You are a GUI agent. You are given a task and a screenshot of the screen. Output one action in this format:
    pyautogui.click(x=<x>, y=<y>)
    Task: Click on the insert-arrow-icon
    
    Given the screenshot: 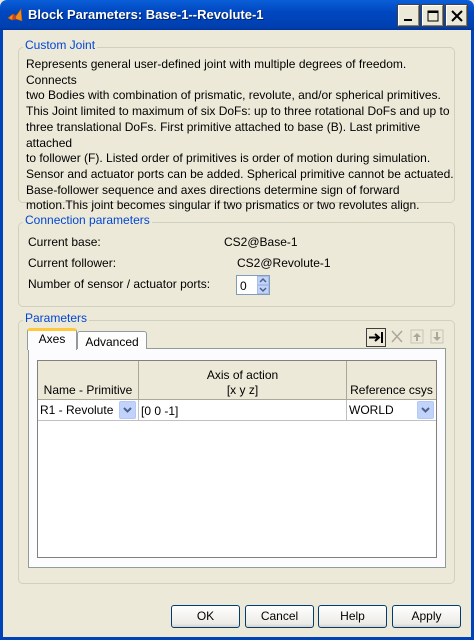 What is the action you would take?
    pyautogui.click(x=376, y=337)
    